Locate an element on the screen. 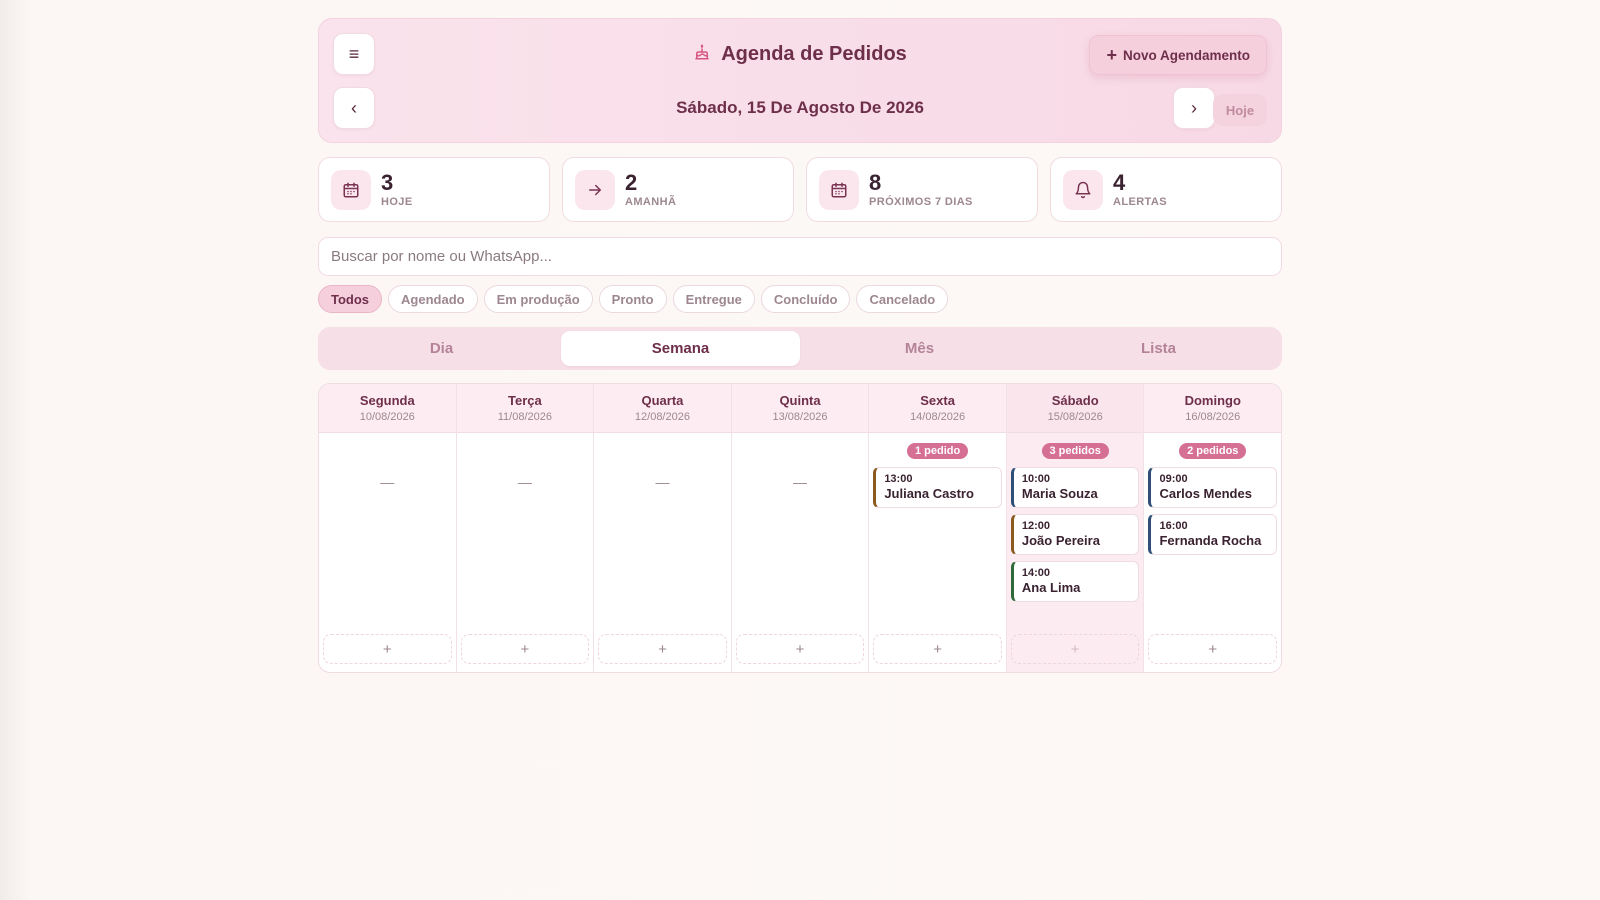 This screenshot has width=1600, height=900. day-header: Quarta 12/08/2026 is located at coordinates (662, 408).